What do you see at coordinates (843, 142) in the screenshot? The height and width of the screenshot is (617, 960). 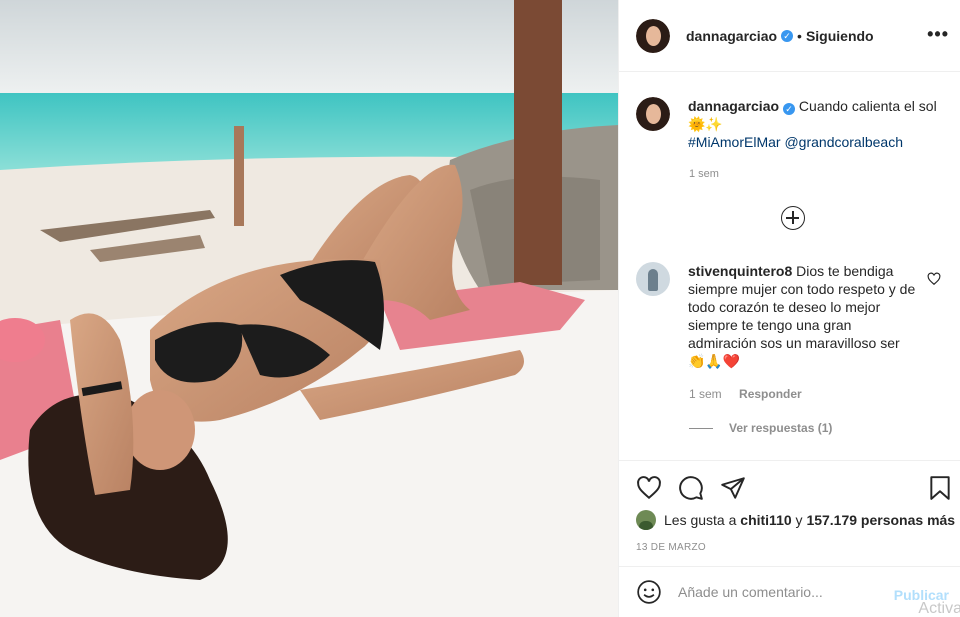 I see `caption-mention: @grandcoralbeach` at bounding box center [843, 142].